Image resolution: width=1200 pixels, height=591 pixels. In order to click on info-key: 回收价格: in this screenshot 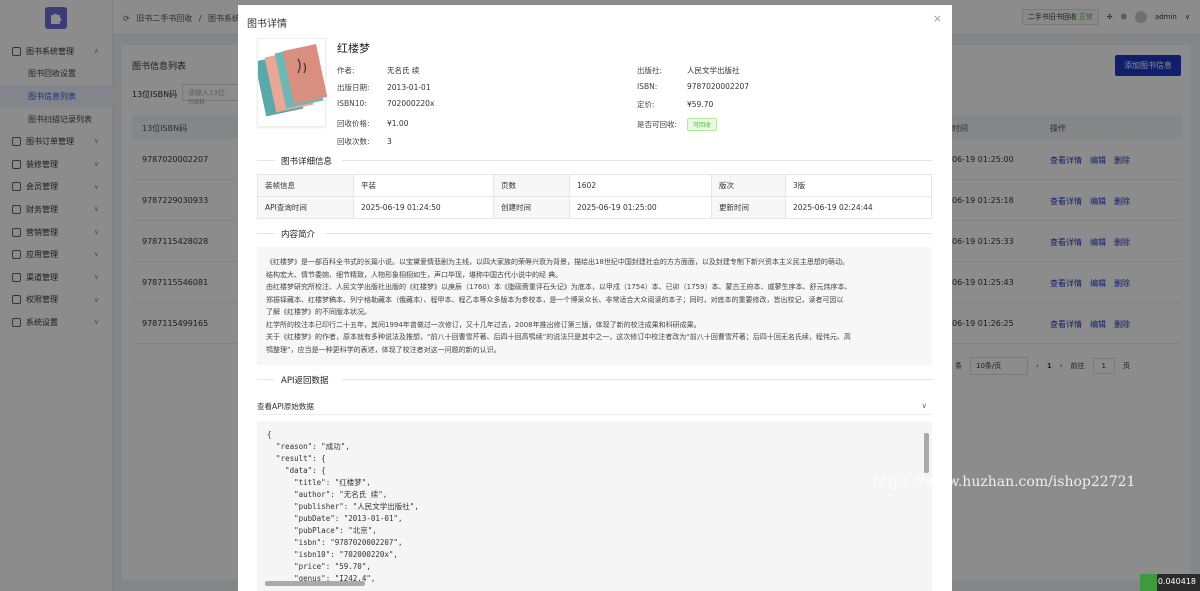, I will do `click(353, 123)`.